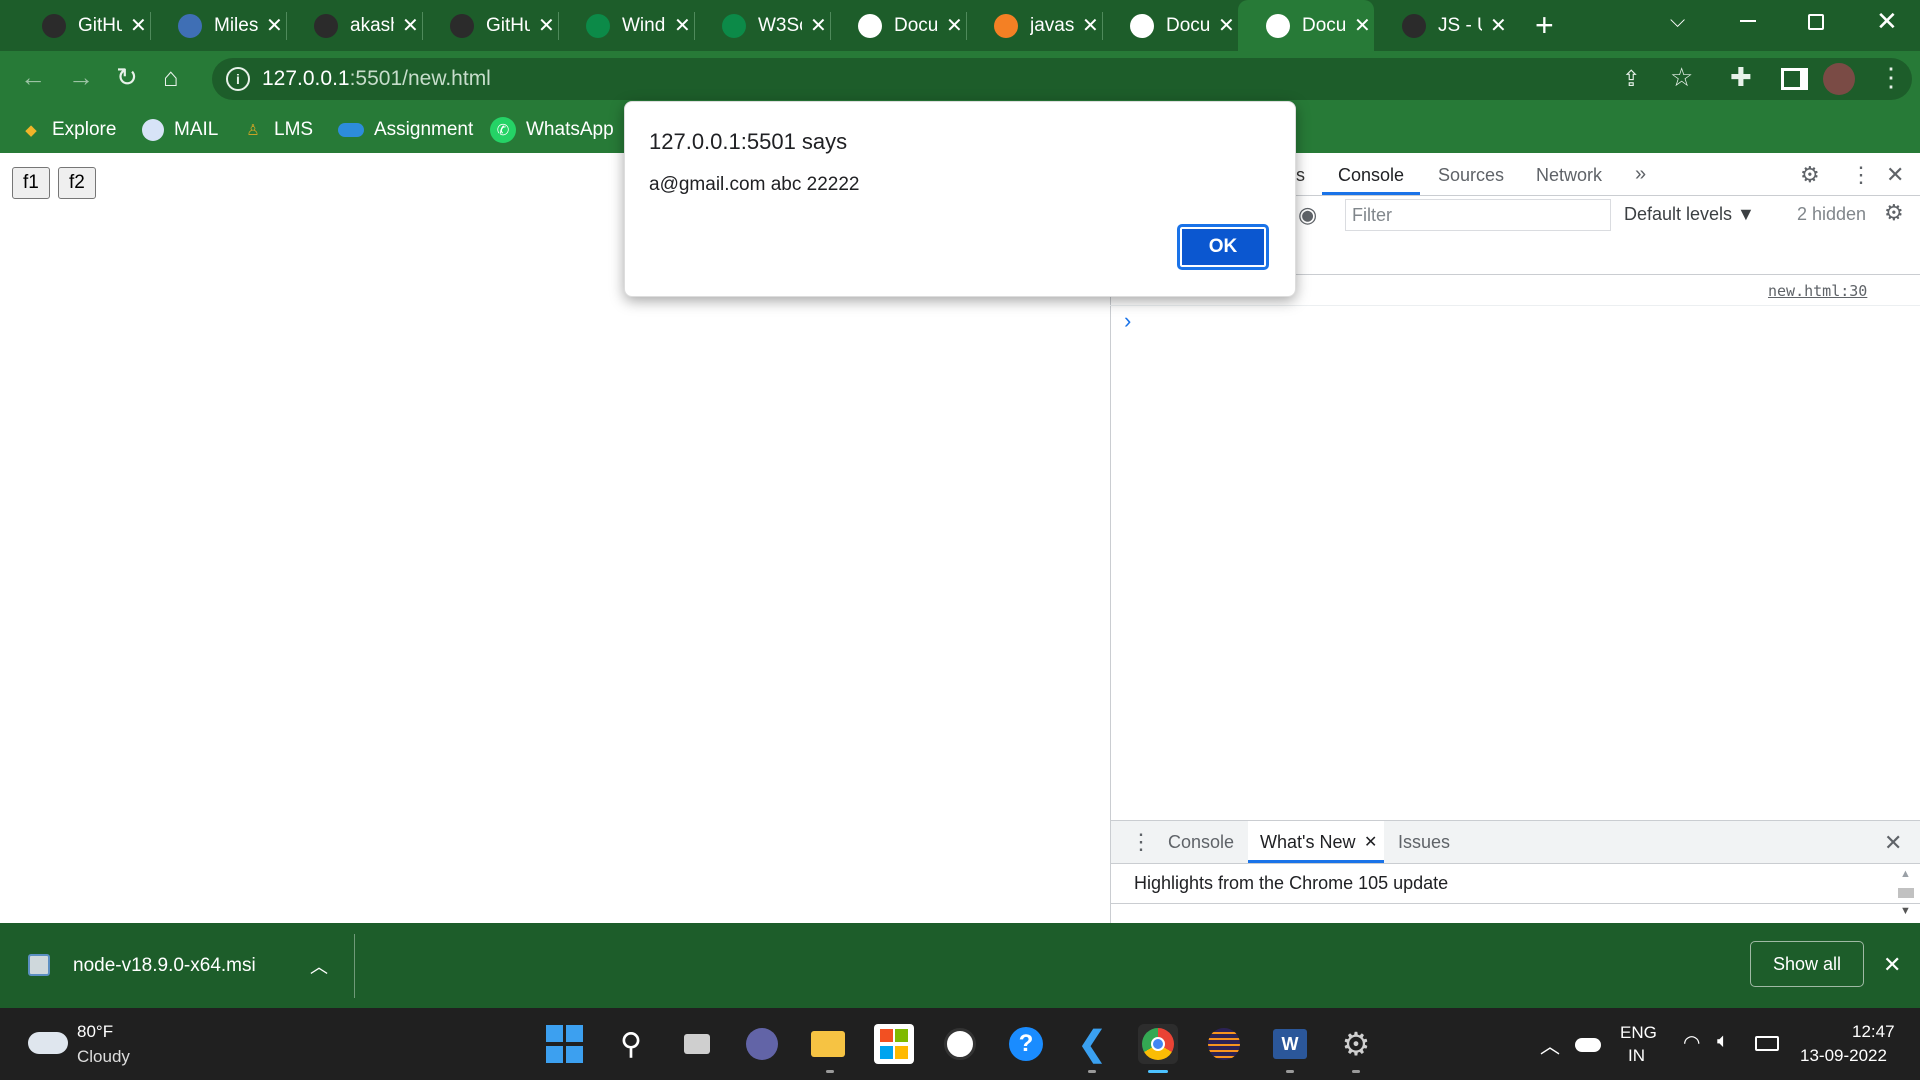 The image size is (1920, 1080). Describe the element at coordinates (1588, 1045) in the screenshot. I see `onedrive-tray-icon` at that location.